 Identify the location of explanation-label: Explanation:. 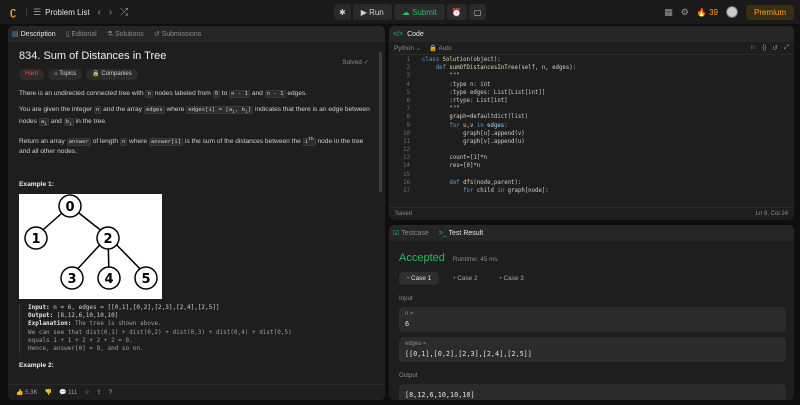
(50, 324).